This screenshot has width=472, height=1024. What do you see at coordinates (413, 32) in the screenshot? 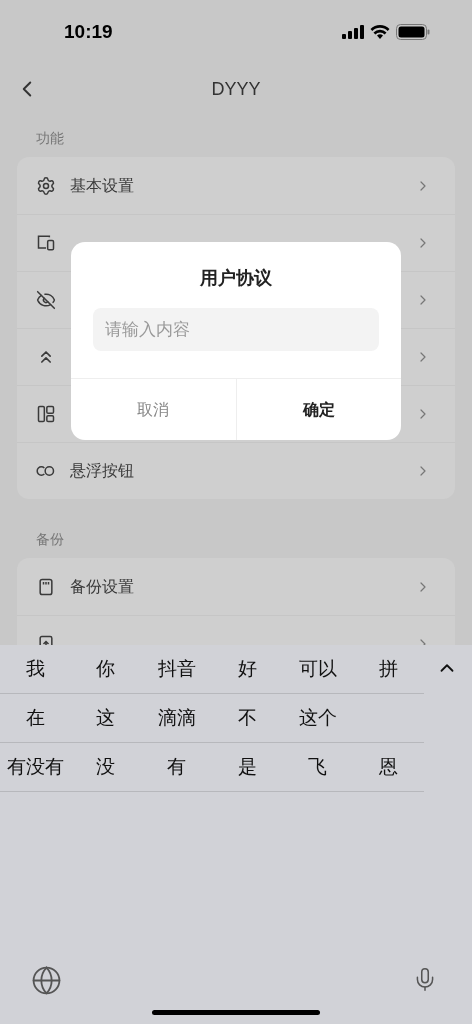
I see `battery-icon` at bounding box center [413, 32].